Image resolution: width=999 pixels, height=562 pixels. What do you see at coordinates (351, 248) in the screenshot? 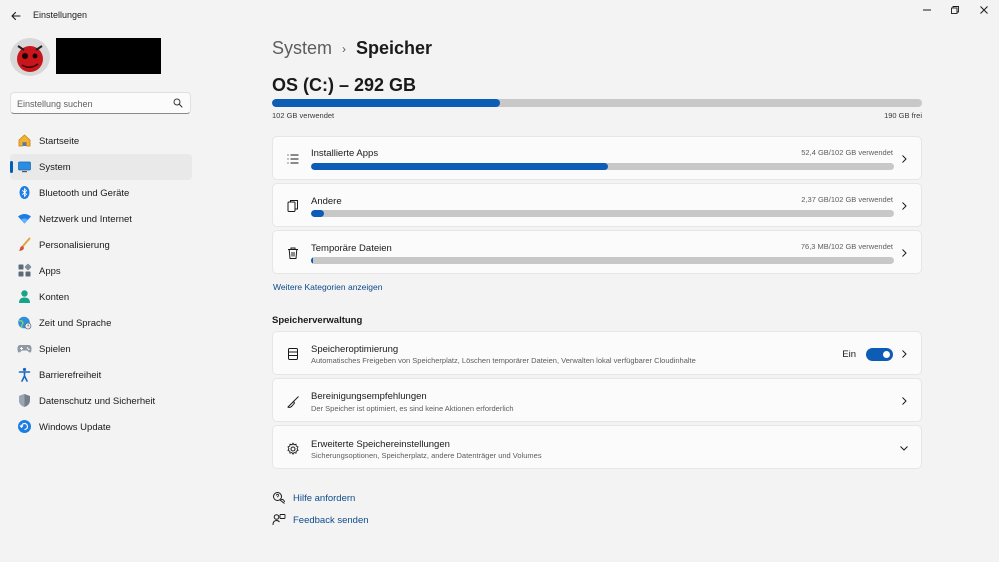
I see `category-title: Temporäre Dateien` at bounding box center [351, 248].